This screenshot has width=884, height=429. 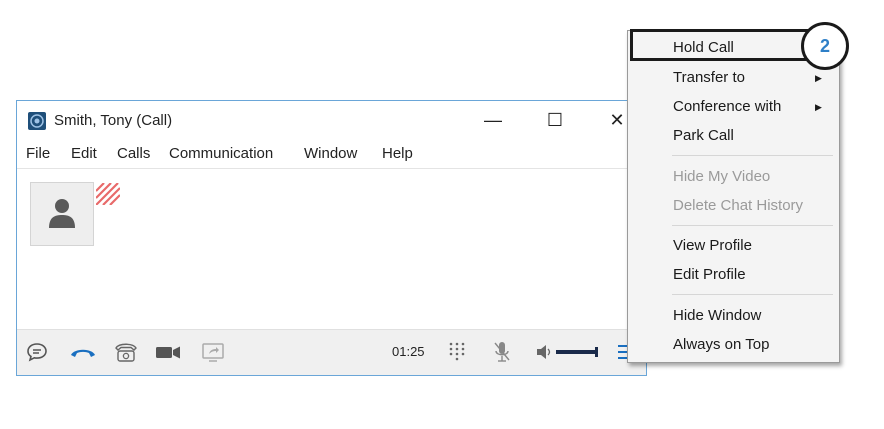 What do you see at coordinates (717, 315) in the screenshot?
I see `menu-hide-window: Hide Window` at bounding box center [717, 315].